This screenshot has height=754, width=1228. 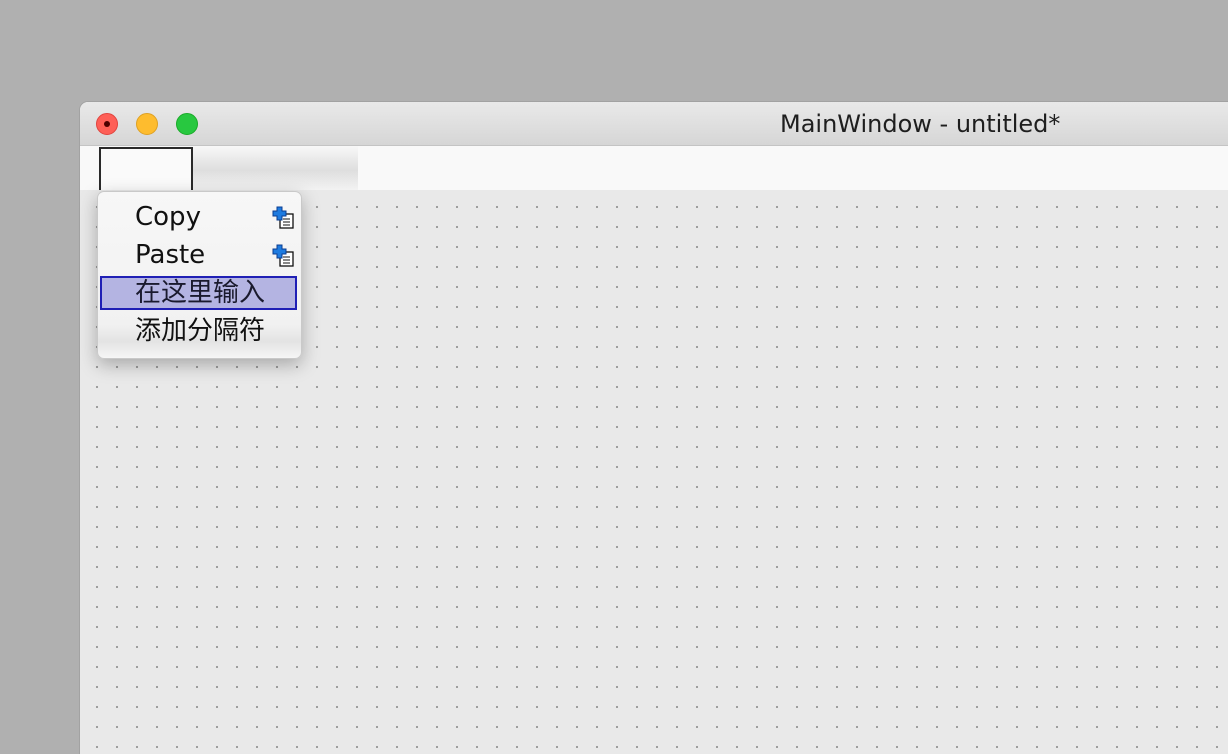 What do you see at coordinates (168, 217) in the screenshot?
I see `menu-item-label: Copy` at bounding box center [168, 217].